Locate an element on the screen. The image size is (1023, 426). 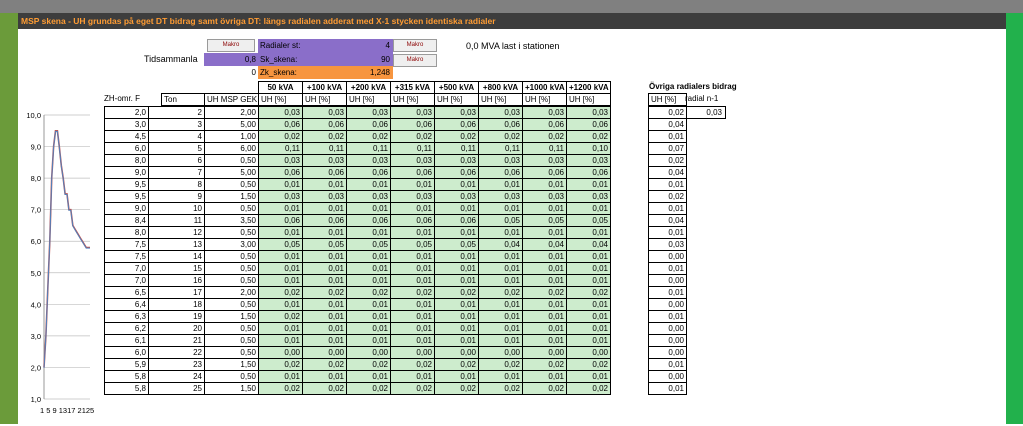
ovriga-value: 0,04 is located at coordinates (667, 124).